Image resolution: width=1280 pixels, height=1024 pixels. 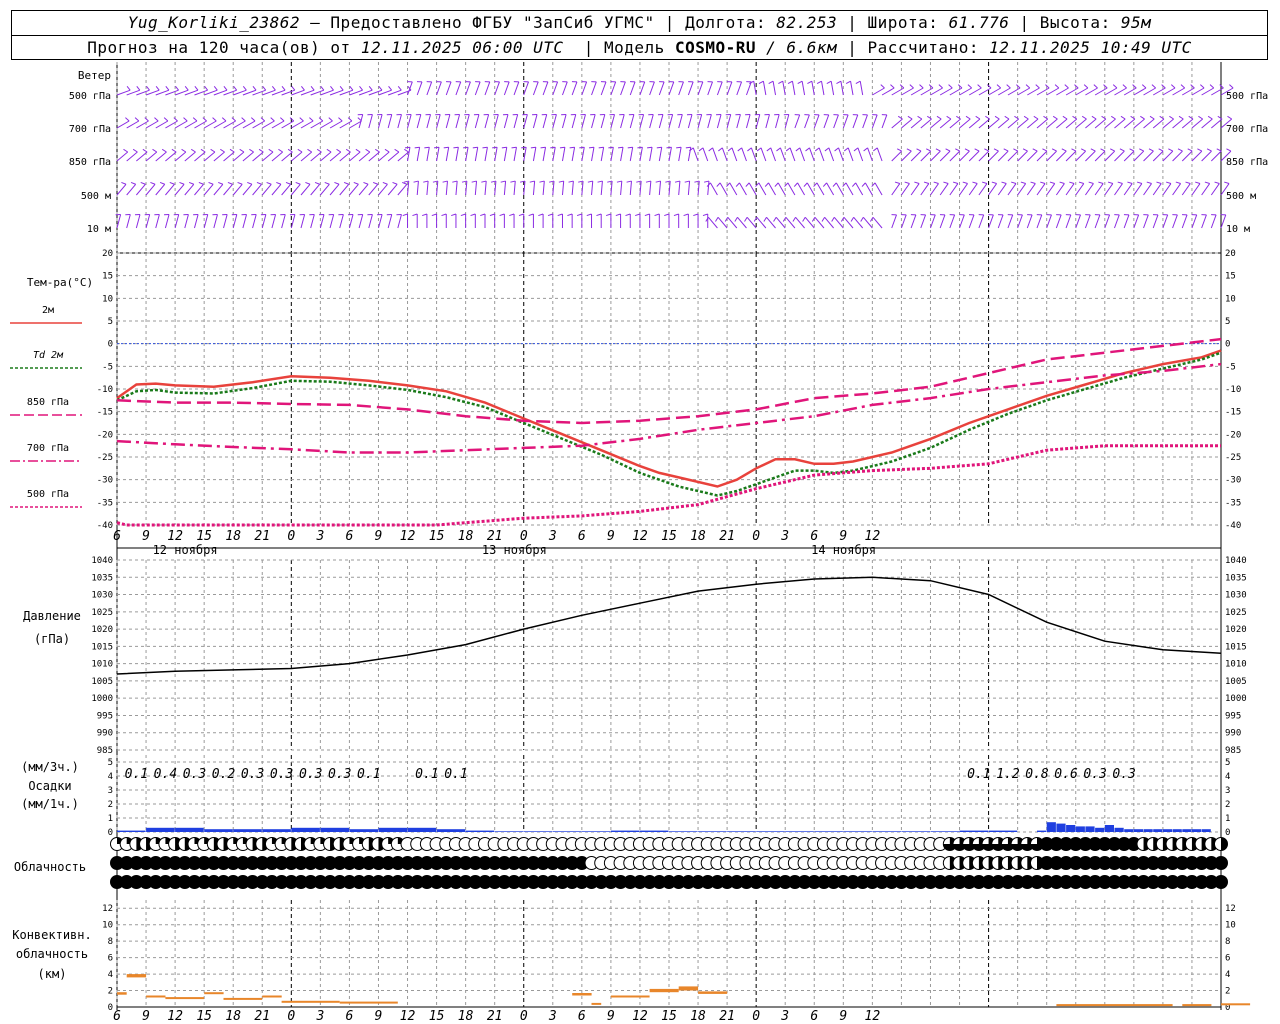 I want to click on pressure-tick-right: 1035, so click(x=1236, y=578).